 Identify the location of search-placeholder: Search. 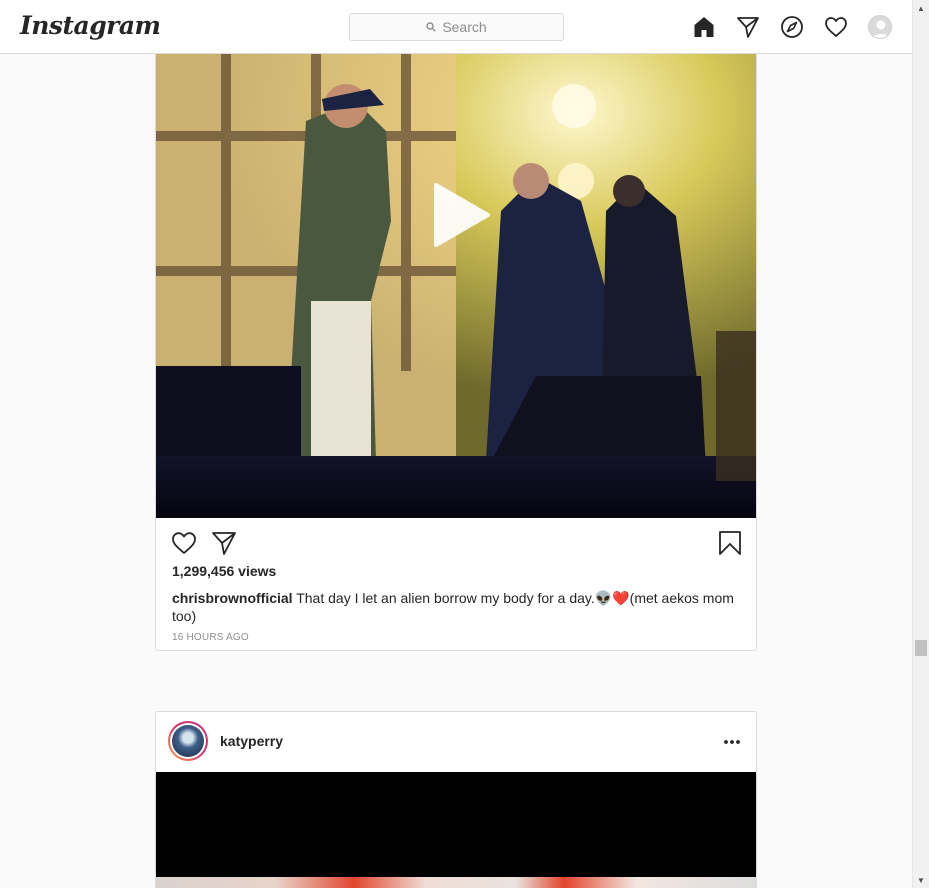
(464, 27).